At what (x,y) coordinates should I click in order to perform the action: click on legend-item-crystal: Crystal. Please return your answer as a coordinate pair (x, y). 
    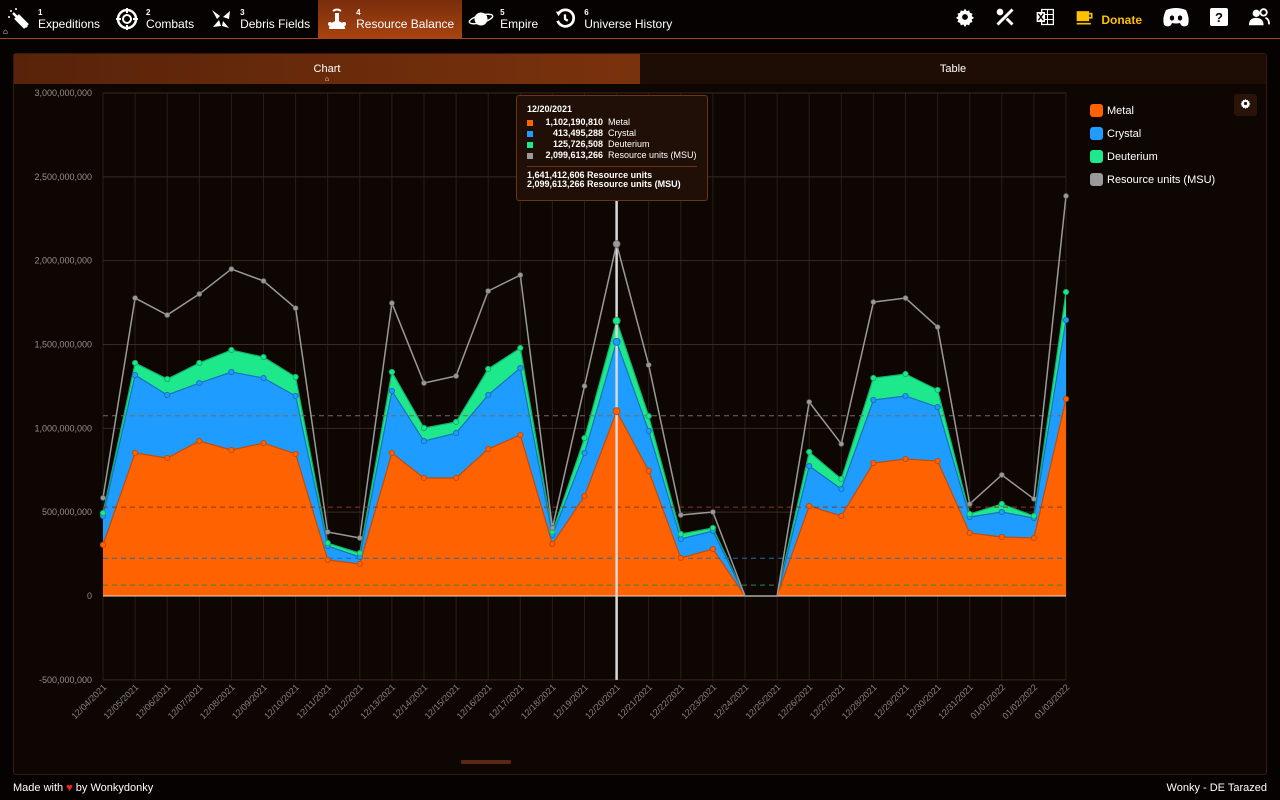
    Looking at the image, I should click on (1152, 133).